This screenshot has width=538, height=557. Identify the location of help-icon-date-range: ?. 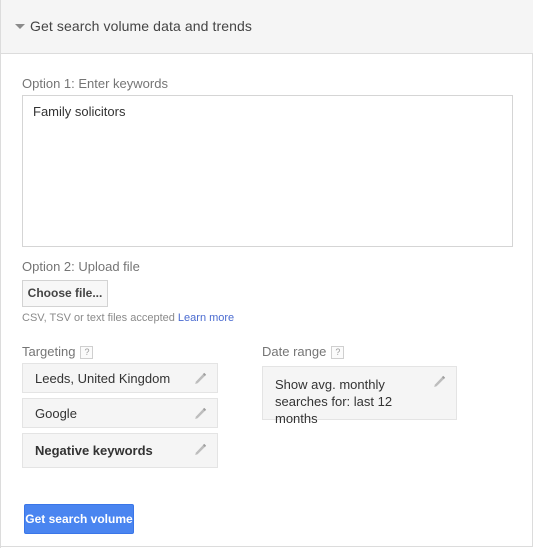
(338, 352).